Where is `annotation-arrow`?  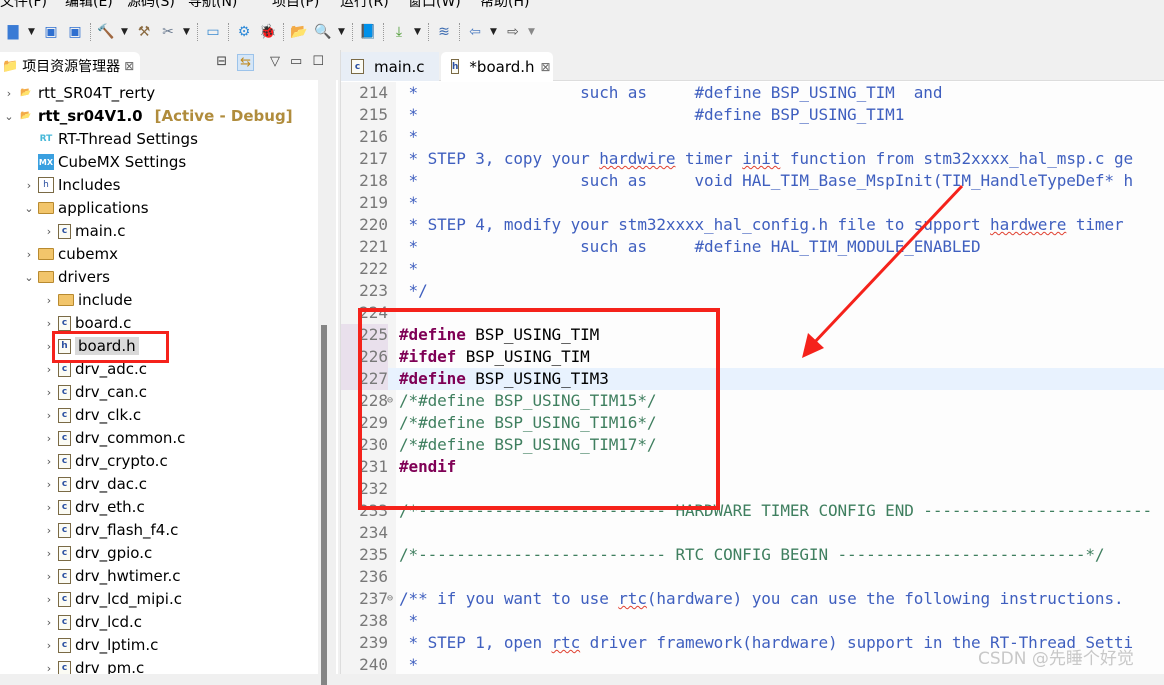 annotation-arrow is located at coordinates (883, 271).